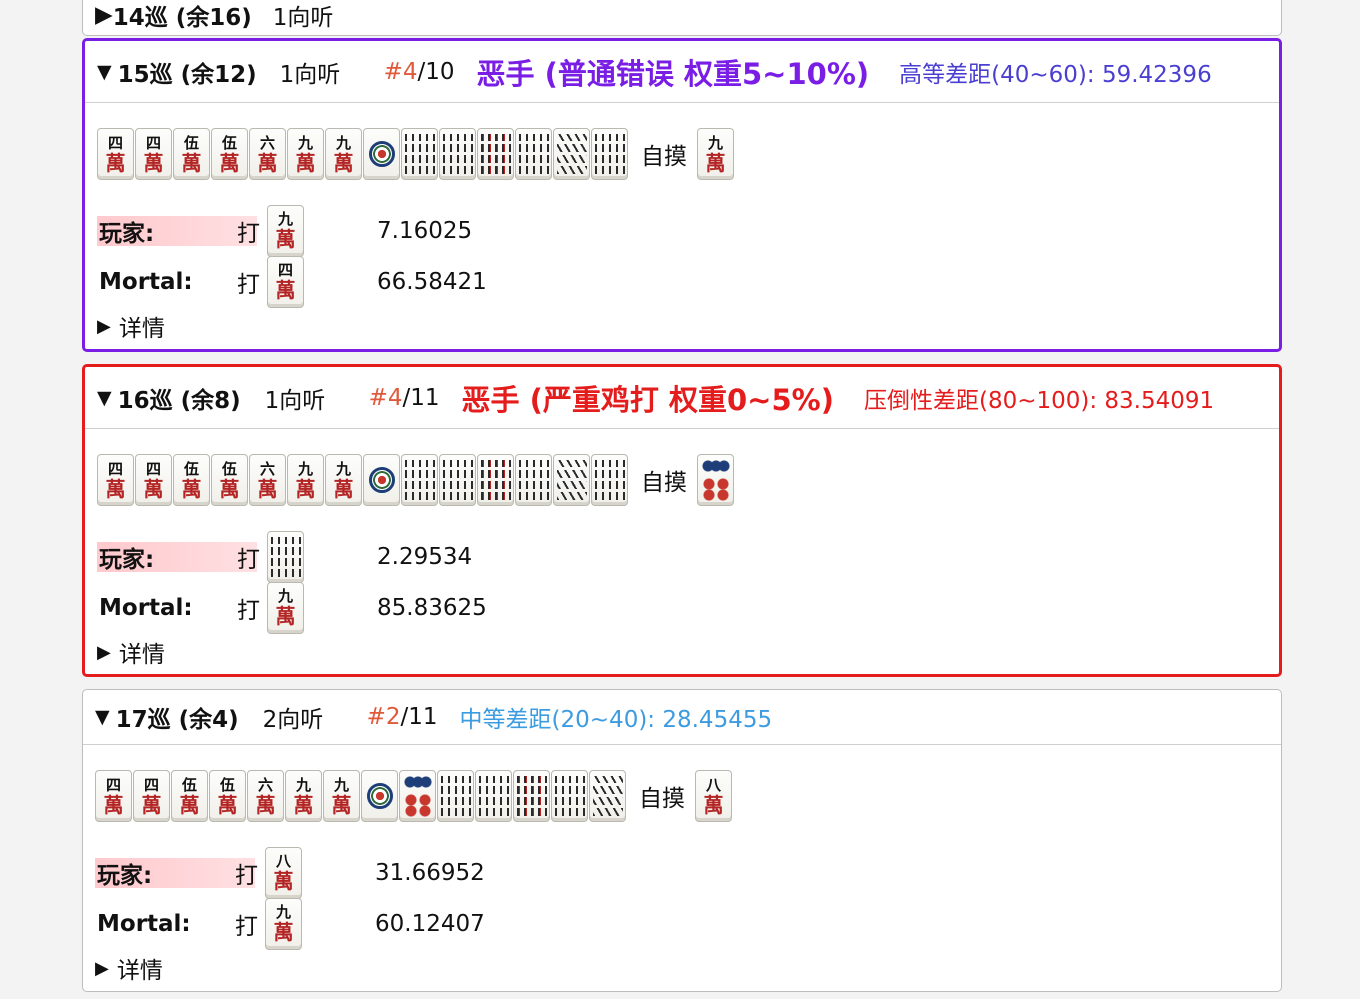 Image resolution: width=1360 pixels, height=999 pixels. I want to click on player-ev: 7.16025, so click(425, 230).